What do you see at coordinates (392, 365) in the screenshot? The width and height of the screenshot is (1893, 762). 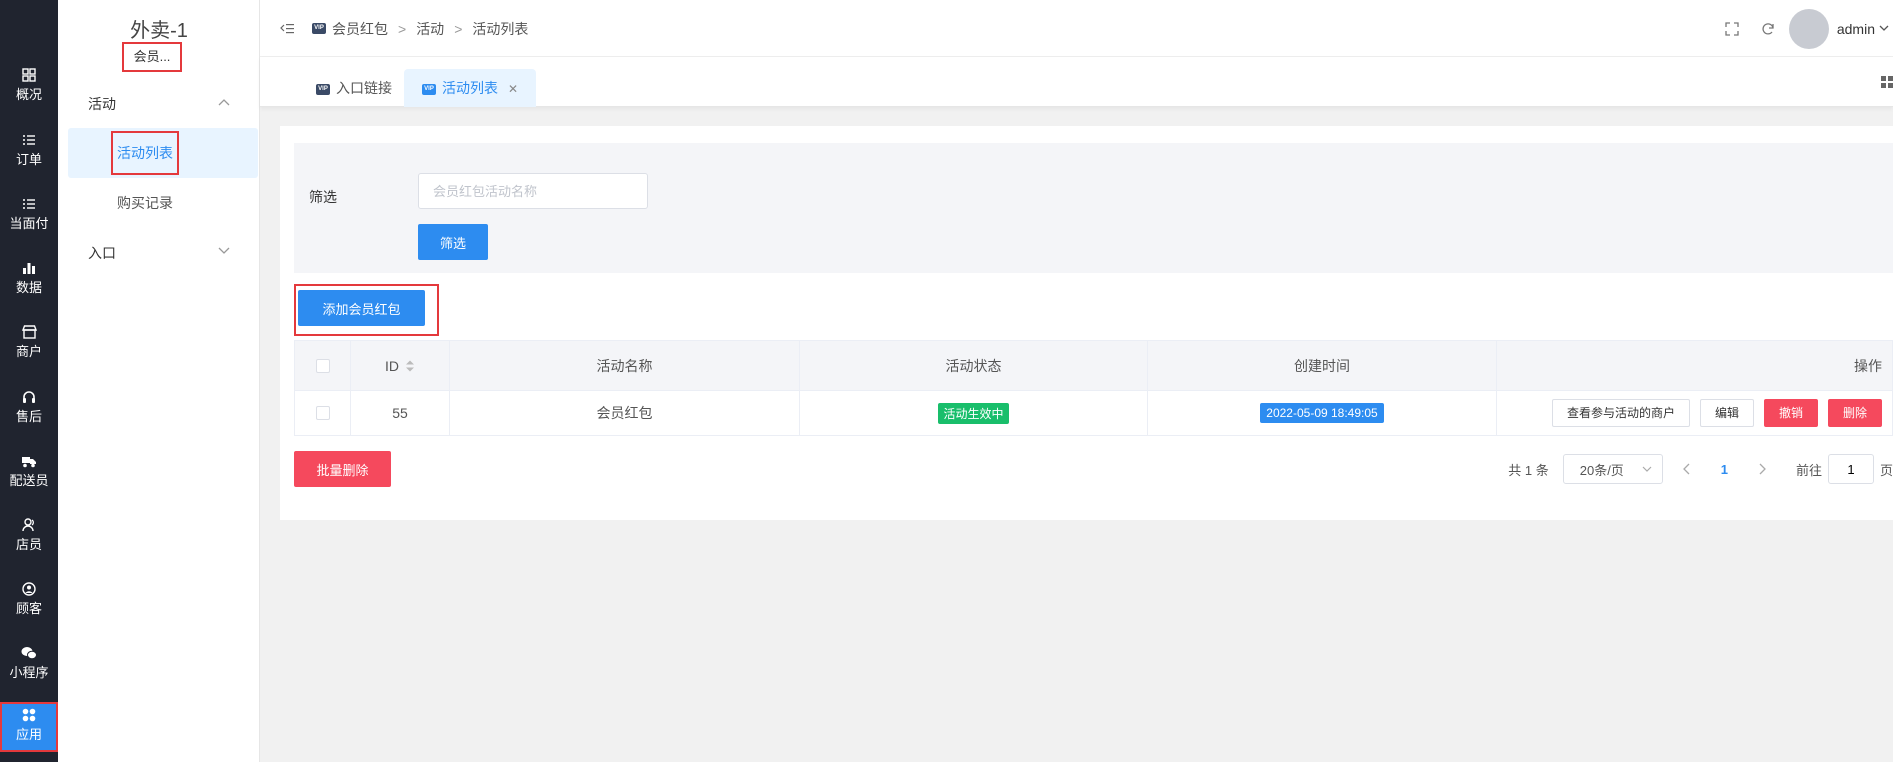 I see `column-header-label: ID` at bounding box center [392, 365].